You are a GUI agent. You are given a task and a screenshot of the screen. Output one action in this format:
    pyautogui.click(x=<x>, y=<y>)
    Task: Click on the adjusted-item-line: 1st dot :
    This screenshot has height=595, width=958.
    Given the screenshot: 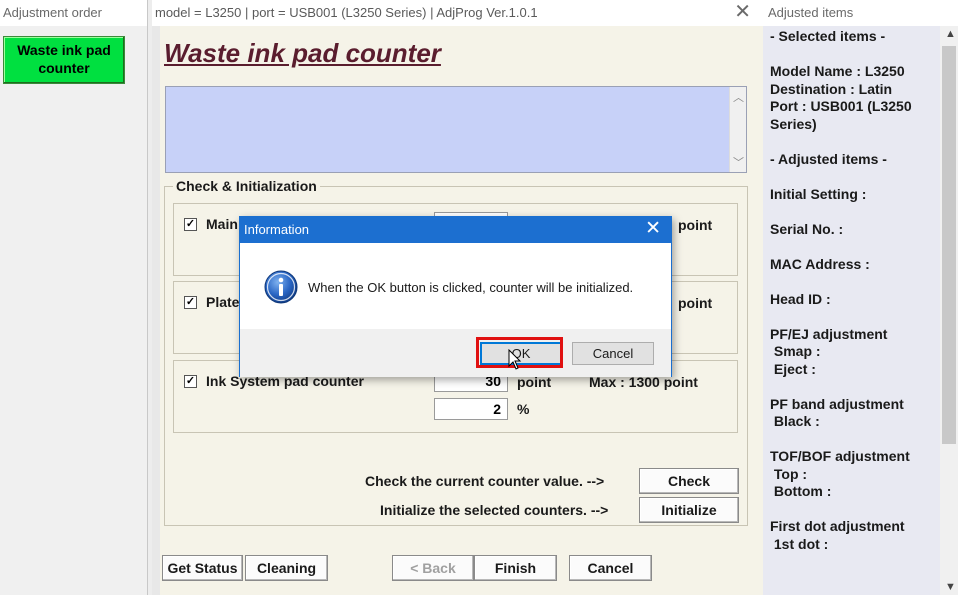 What is the action you would take?
    pyautogui.click(x=799, y=543)
    